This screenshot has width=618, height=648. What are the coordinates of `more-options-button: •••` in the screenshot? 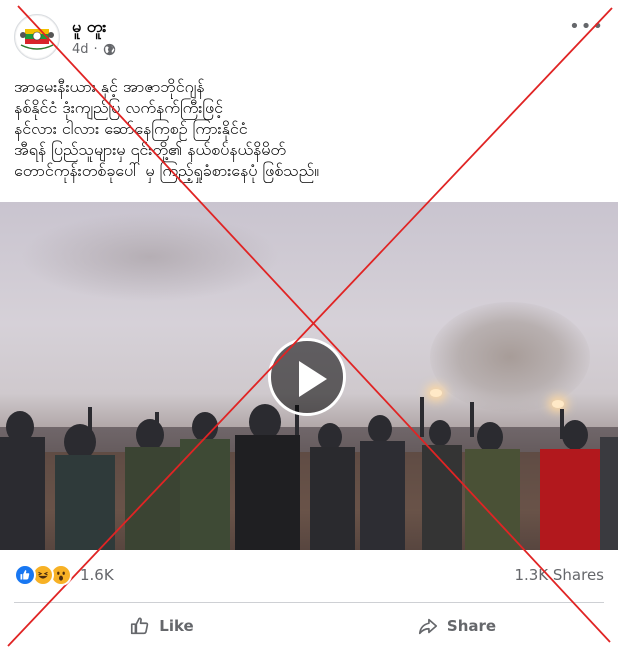 It's located at (586, 26).